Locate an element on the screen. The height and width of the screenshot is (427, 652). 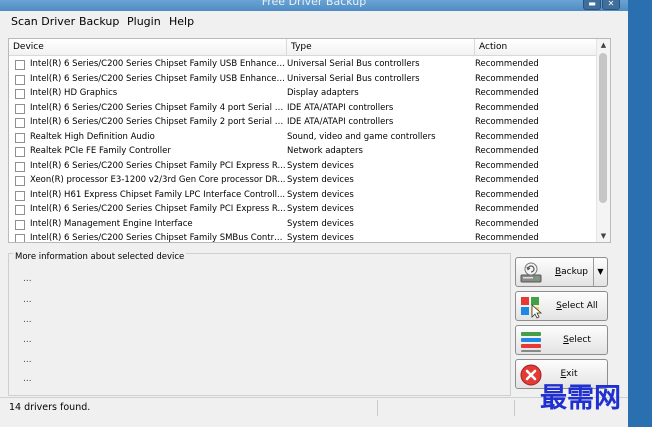
window-title: Free Driver Backup is located at coordinates (314, 4).